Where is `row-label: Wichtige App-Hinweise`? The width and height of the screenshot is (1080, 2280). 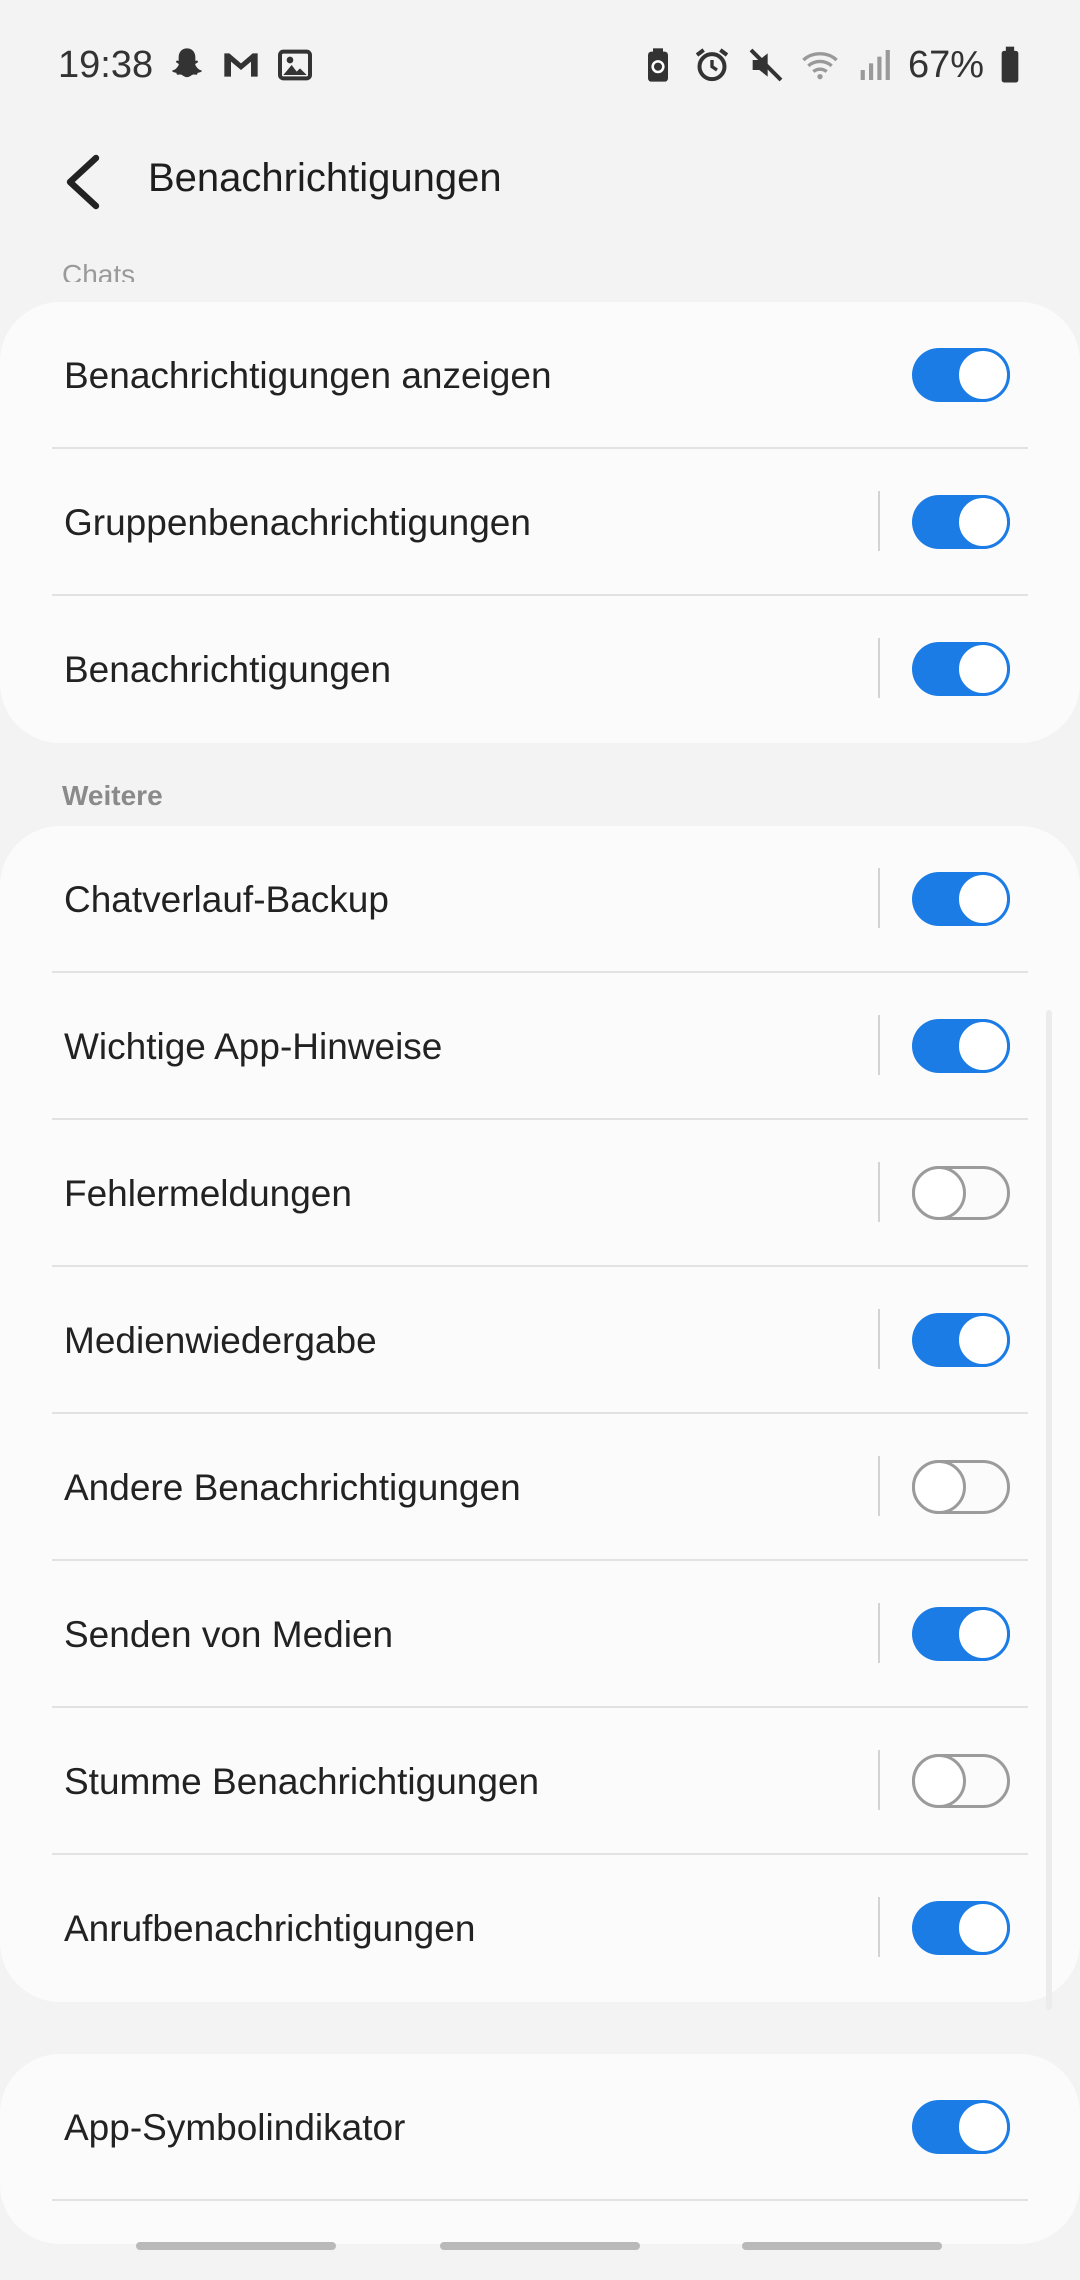 row-label: Wichtige App-Hinweise is located at coordinates (253, 1046).